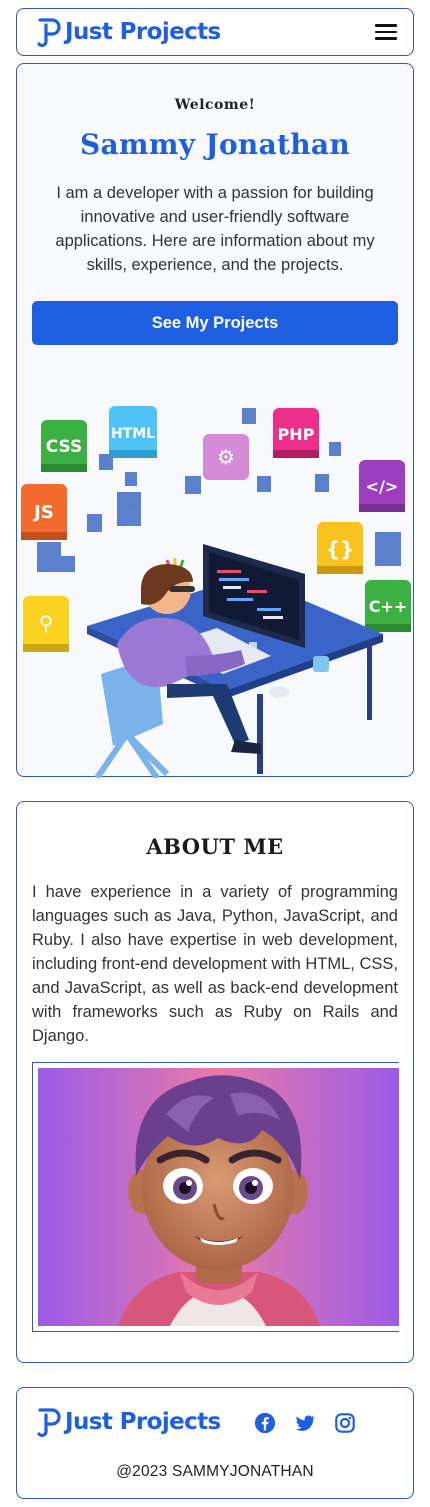 The height and width of the screenshot is (1507, 430). Describe the element at coordinates (143, 1422) in the screenshot. I see `footer-brand-name: Just Projects` at that location.